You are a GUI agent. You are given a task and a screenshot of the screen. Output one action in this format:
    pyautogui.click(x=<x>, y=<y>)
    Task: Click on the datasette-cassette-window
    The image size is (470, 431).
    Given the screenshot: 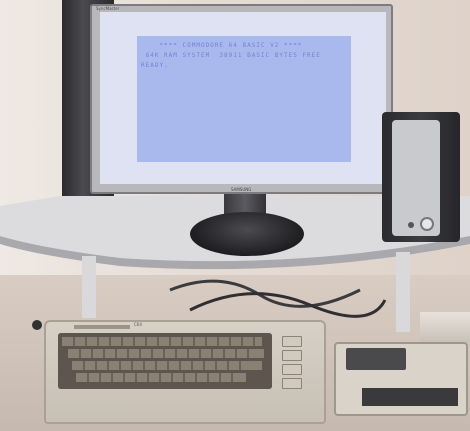 What is the action you would take?
    pyautogui.click(x=376, y=359)
    